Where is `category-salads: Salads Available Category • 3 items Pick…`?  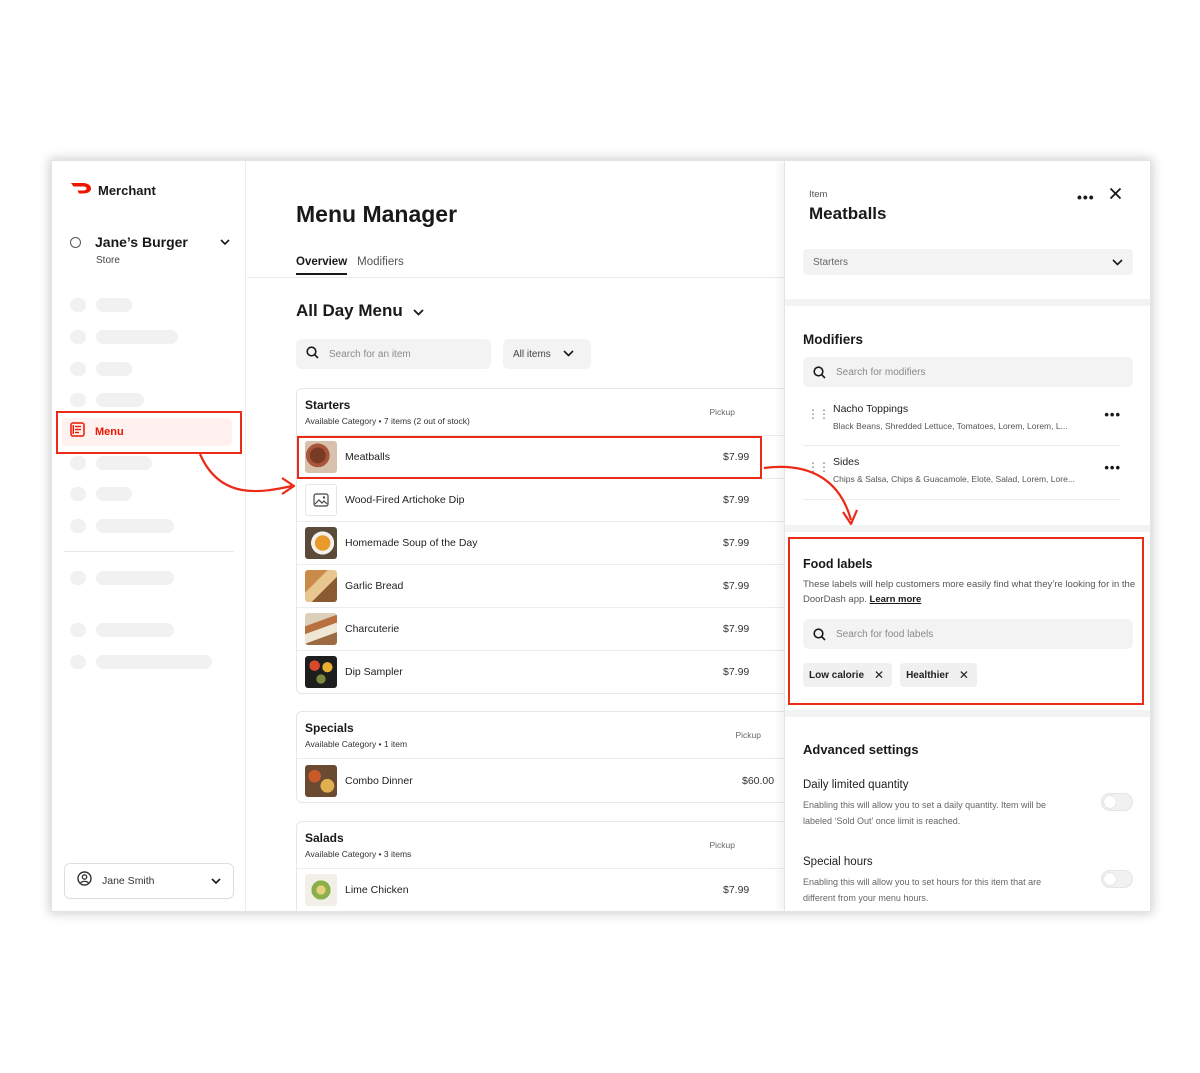 category-salads: Salads Available Category • 3 items Pick… is located at coordinates (546, 866).